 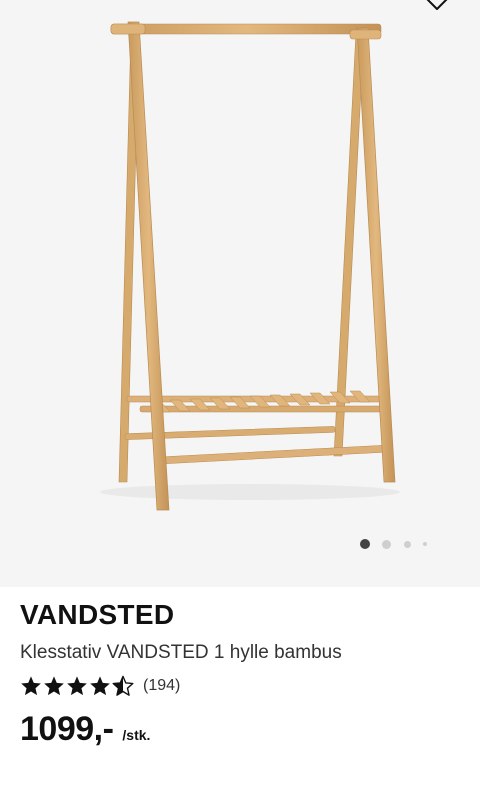 I want to click on rating-row: (194), so click(x=240, y=686).